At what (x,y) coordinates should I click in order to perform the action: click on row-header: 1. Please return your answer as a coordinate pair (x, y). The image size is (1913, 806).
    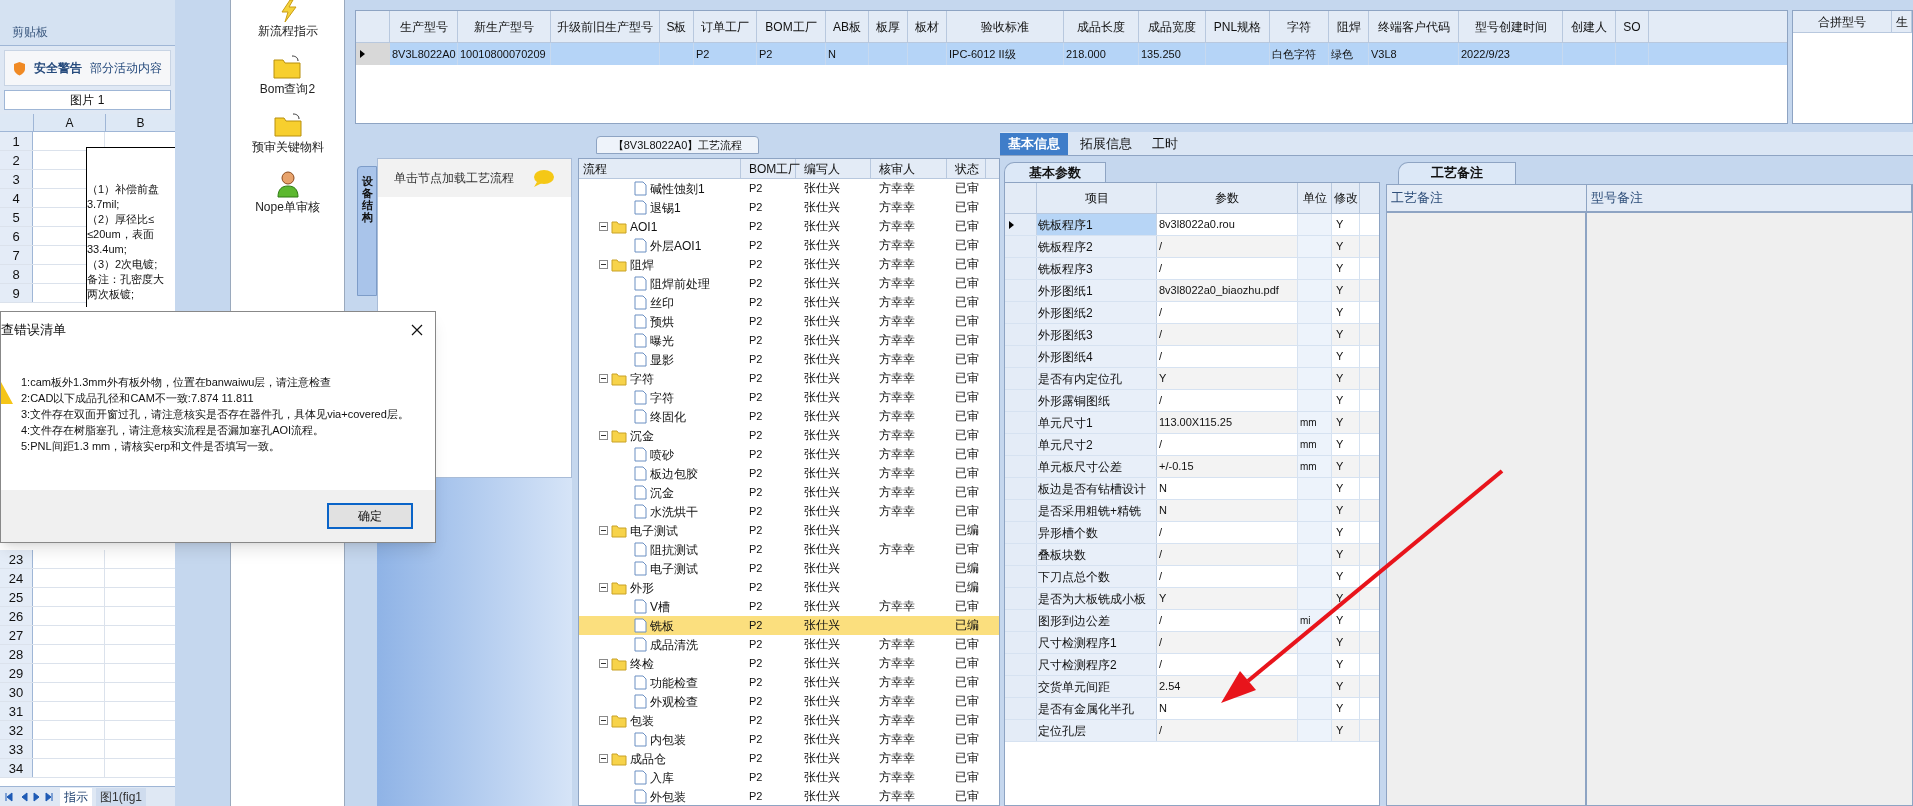
    Looking at the image, I should click on (16, 141).